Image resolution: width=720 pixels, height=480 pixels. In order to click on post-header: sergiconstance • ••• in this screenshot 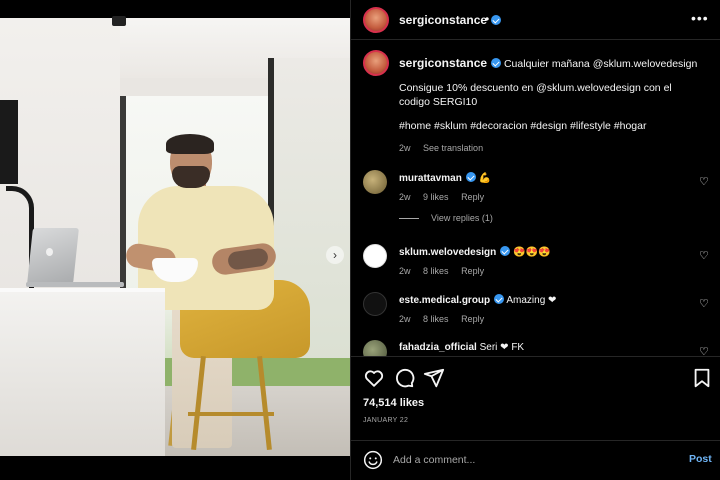, I will do `click(535, 20)`.